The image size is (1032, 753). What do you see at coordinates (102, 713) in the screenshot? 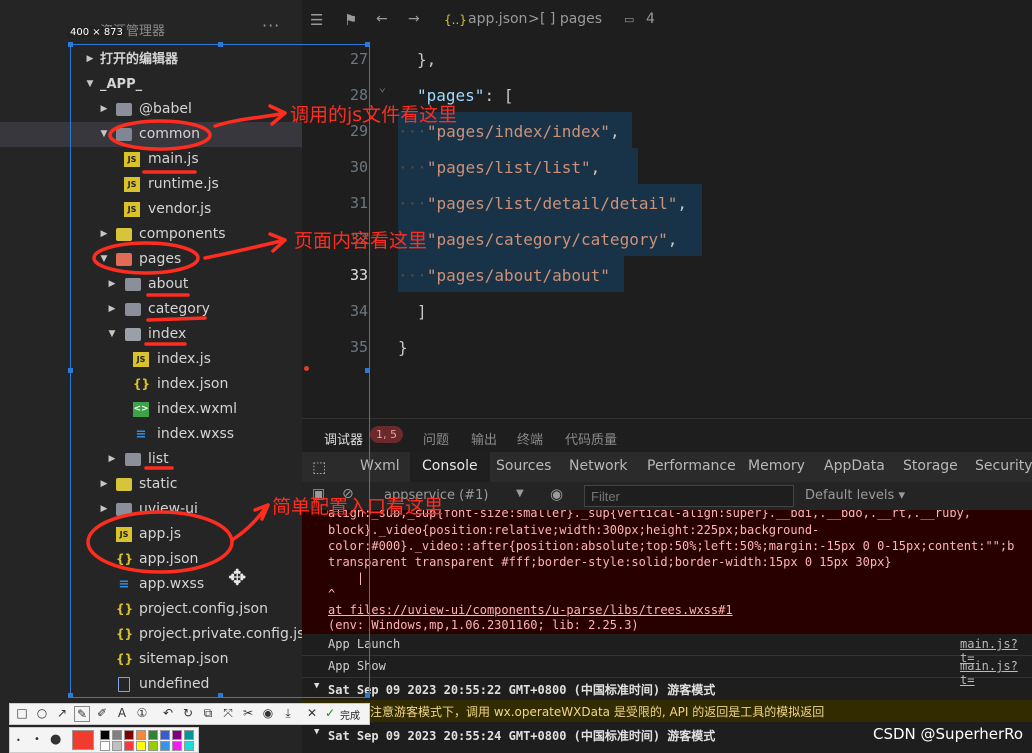
I see `marker-tool-icon: ✐` at bounding box center [102, 713].